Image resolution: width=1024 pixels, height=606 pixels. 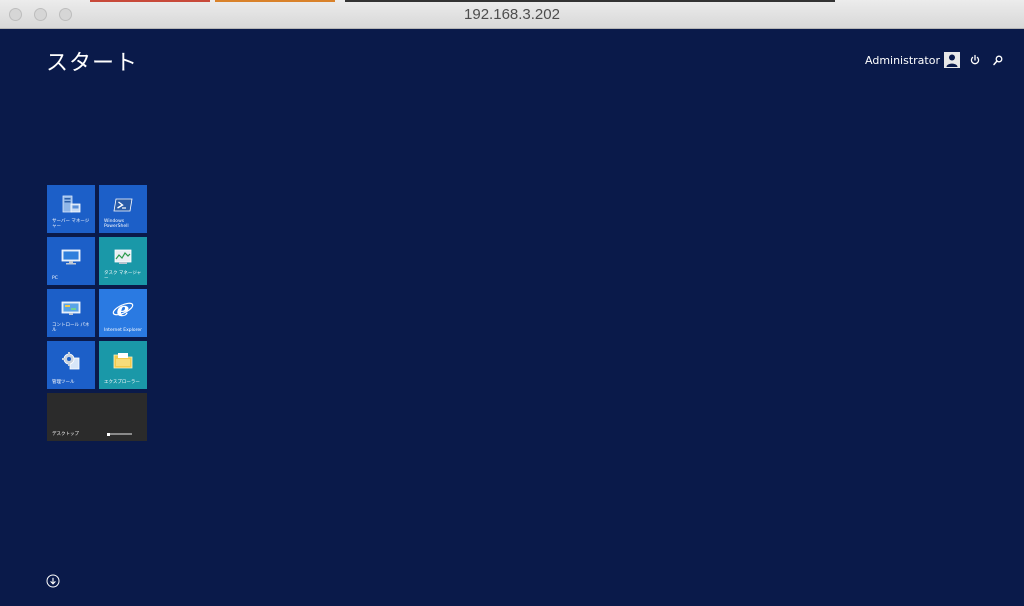 What do you see at coordinates (63, 382) in the screenshot?
I see `tile-label: 管理ツール` at bounding box center [63, 382].